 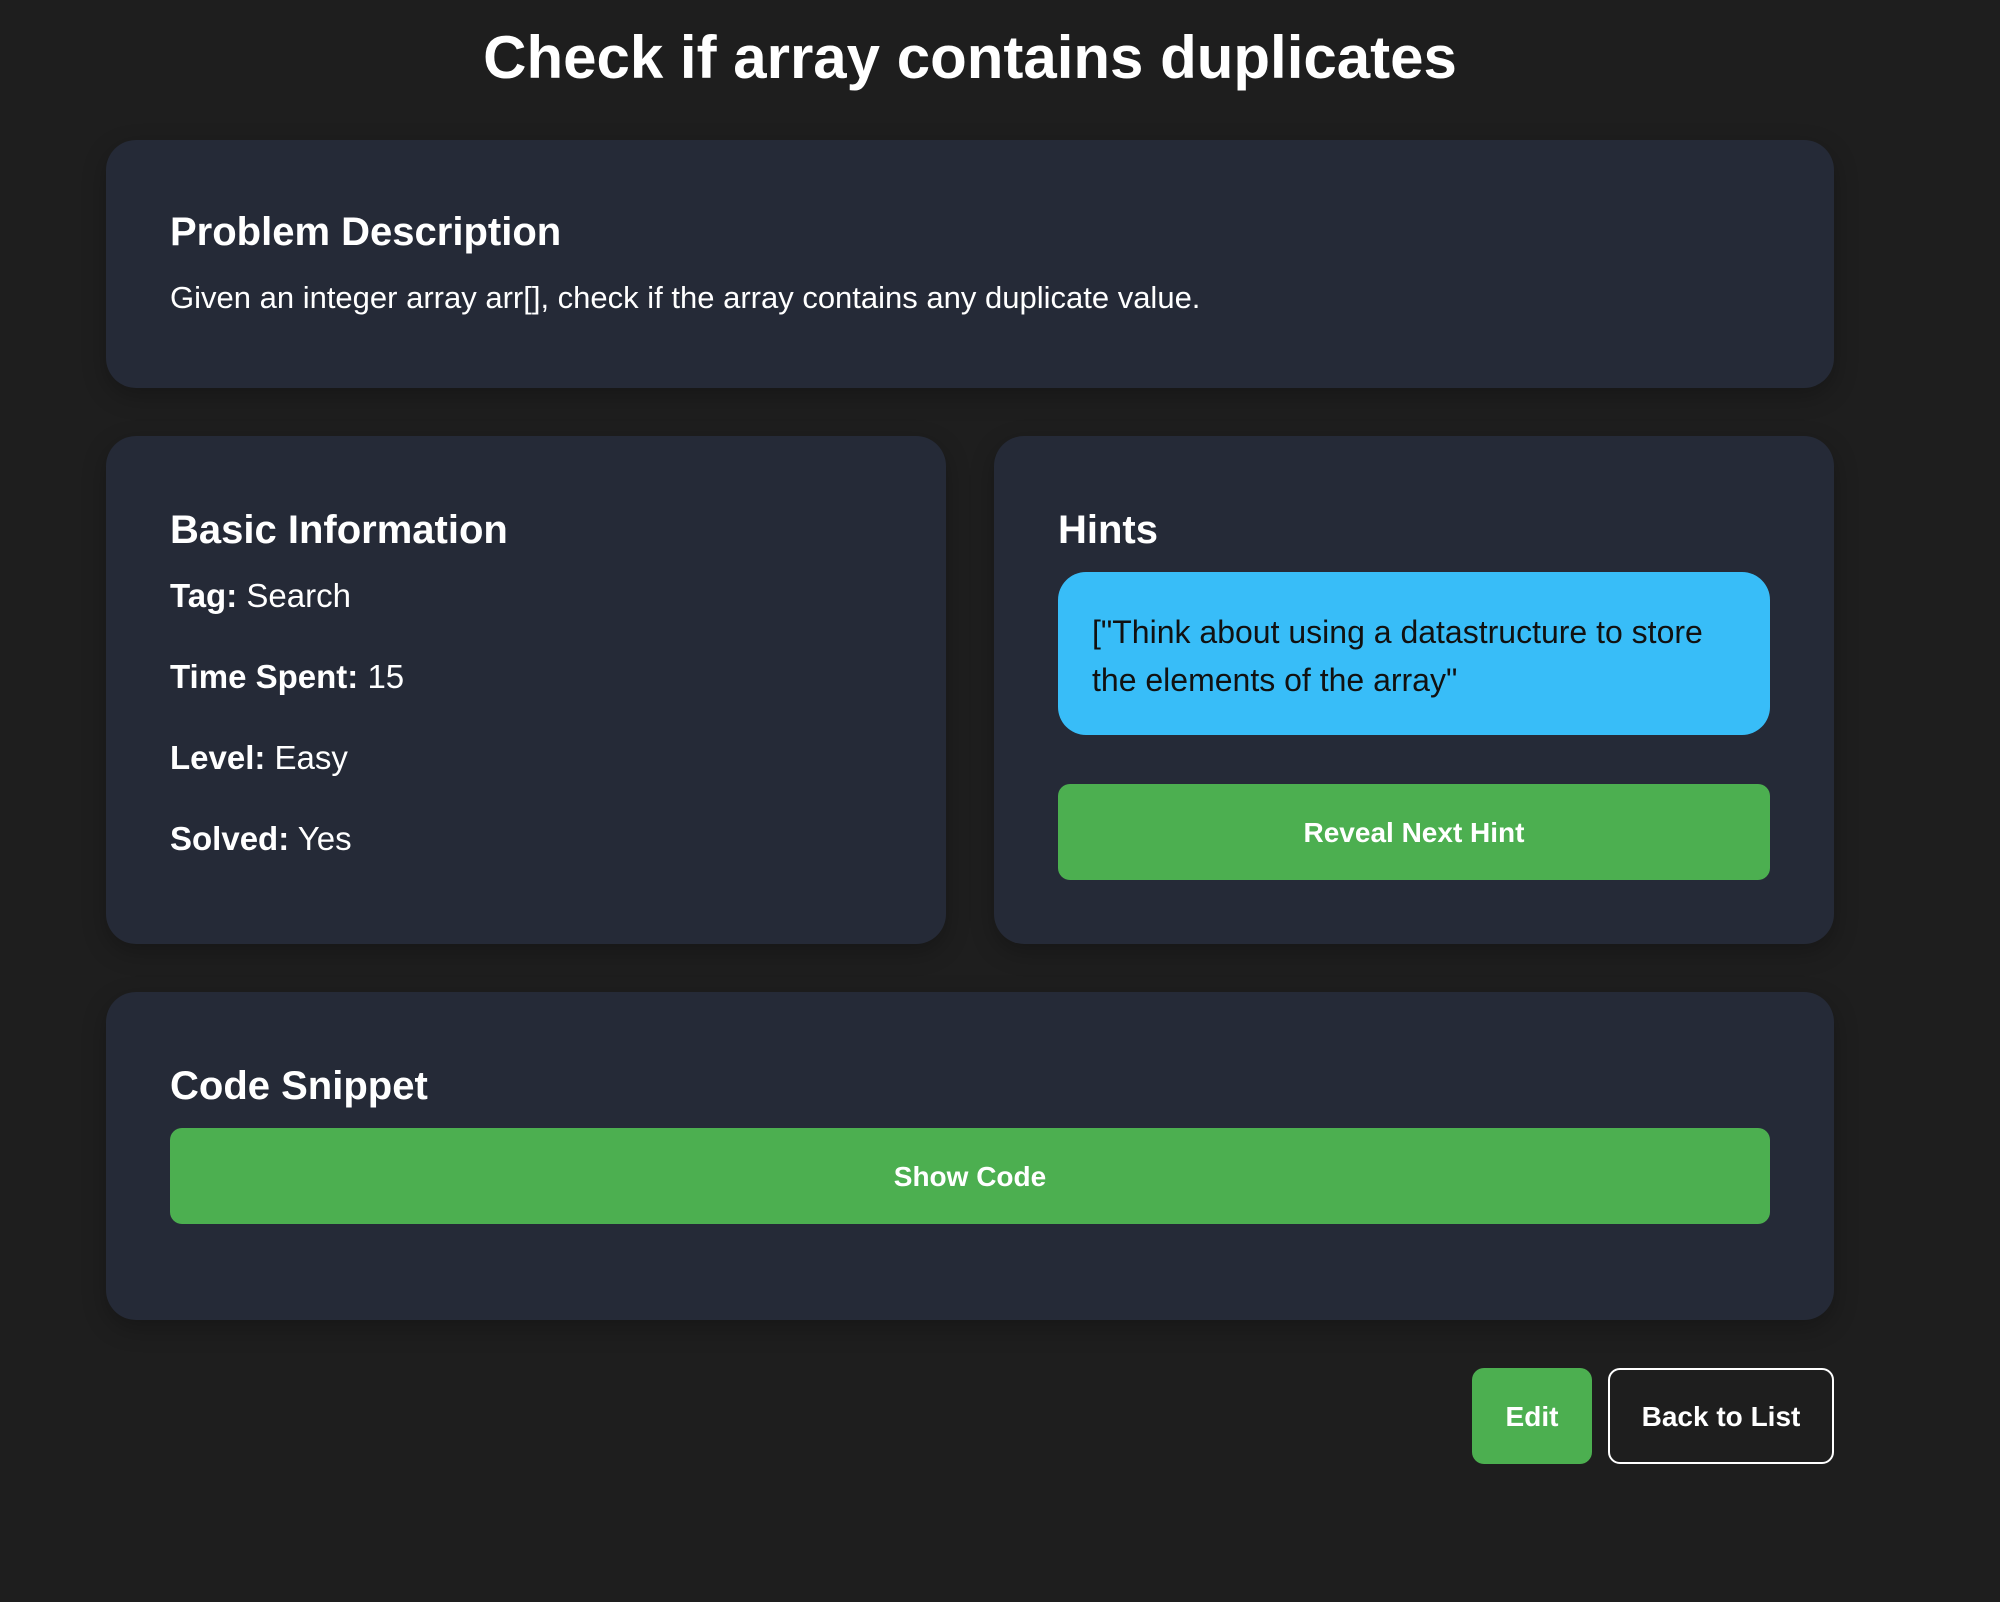 I want to click on solved-row: Solved: Yes, so click(x=261, y=839).